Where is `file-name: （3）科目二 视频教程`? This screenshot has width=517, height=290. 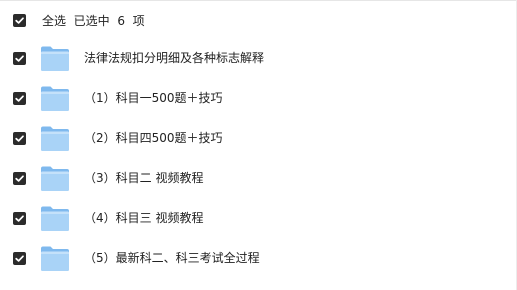 file-name: （3）科目二 视频教程 is located at coordinates (143, 178).